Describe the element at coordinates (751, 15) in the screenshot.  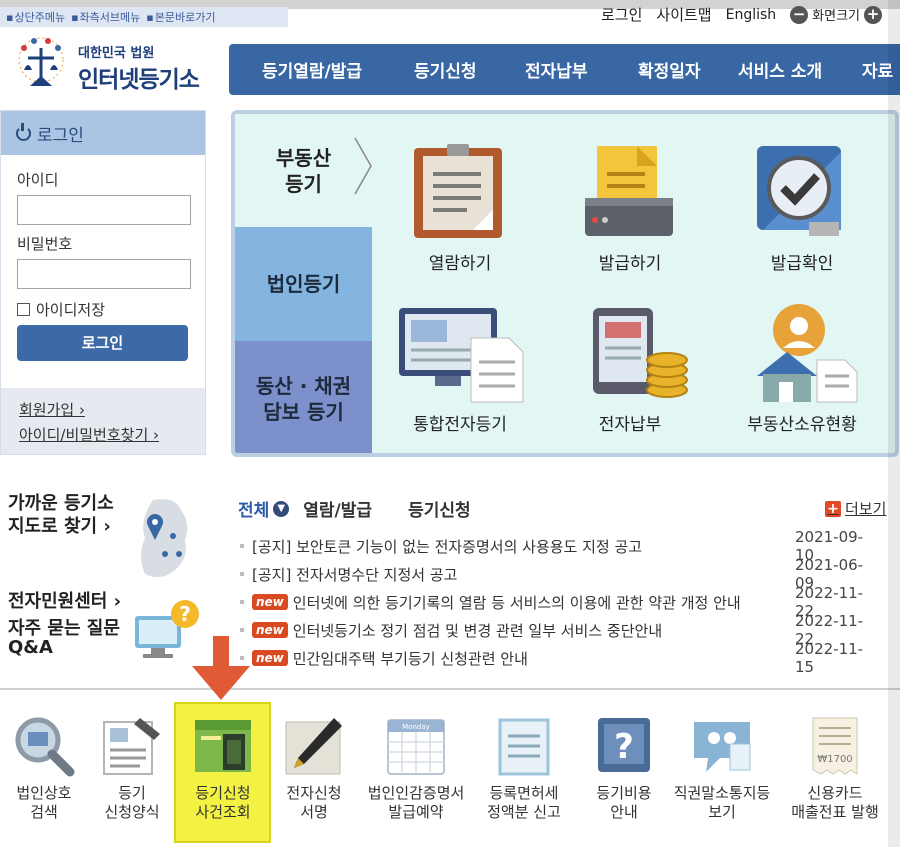
I see `english-link: English` at that location.